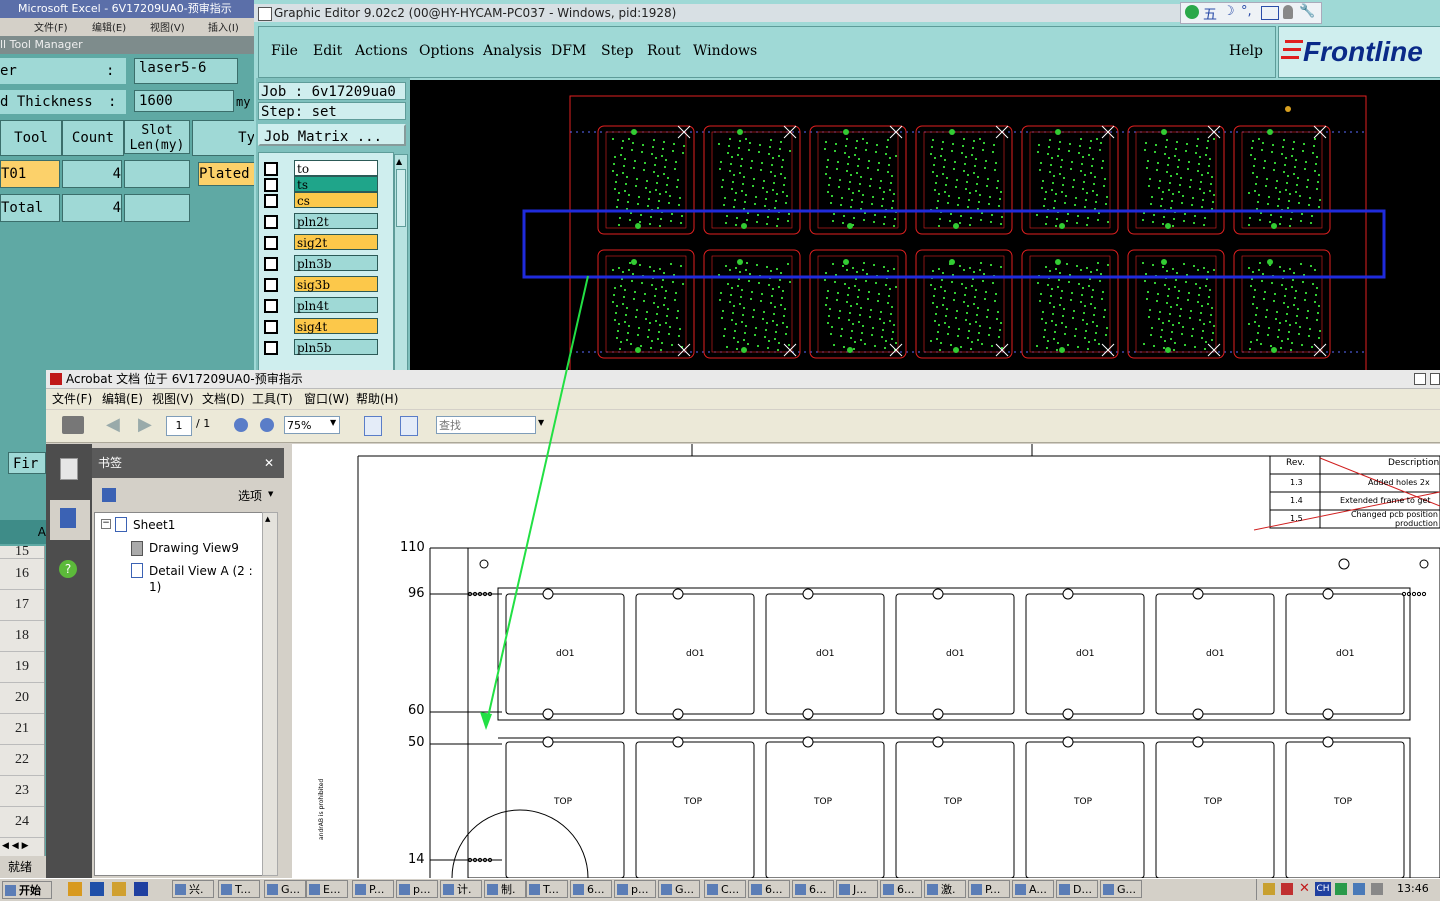  Describe the element at coordinates (68, 518) in the screenshot. I see `bookmarks-icon` at that location.